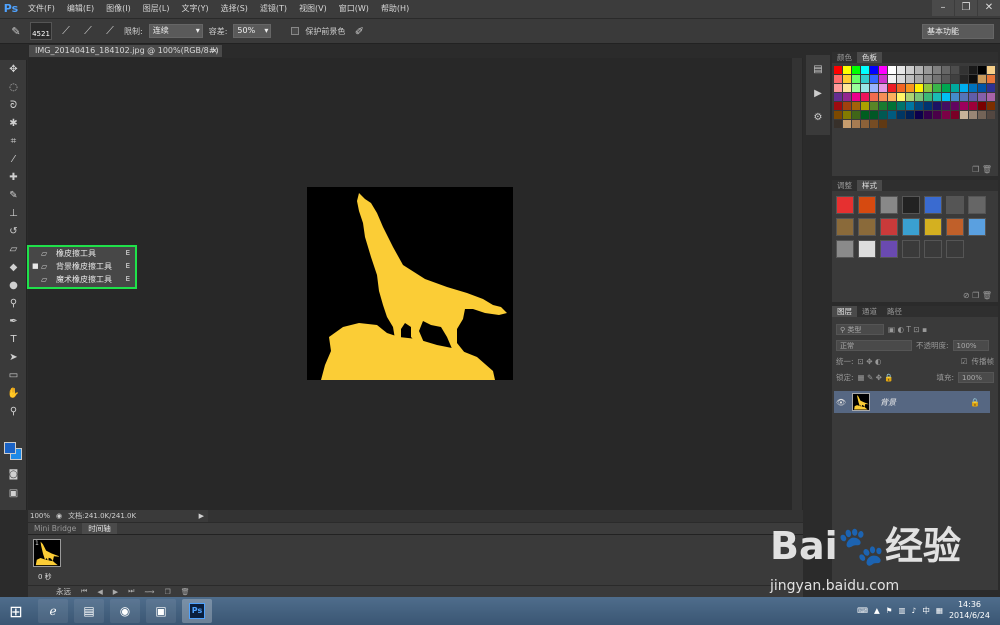  Describe the element at coordinates (987, 295) in the screenshot. I see `delete-style-icon: 🗑` at that location.